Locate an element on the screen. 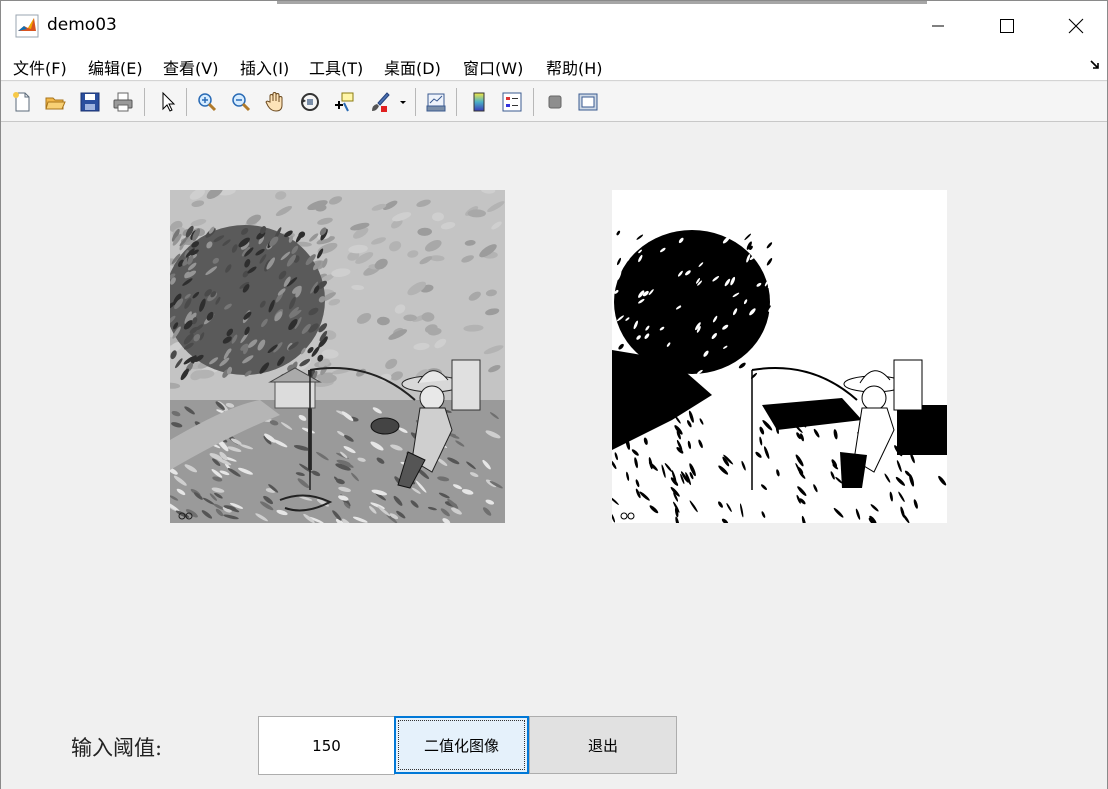 This screenshot has width=1108, height=789. edit-plot-button is located at coordinates (167, 102).